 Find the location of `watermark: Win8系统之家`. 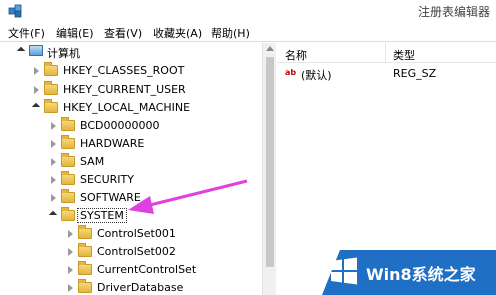

watermark: Win8系统之家 is located at coordinates (409, 272).